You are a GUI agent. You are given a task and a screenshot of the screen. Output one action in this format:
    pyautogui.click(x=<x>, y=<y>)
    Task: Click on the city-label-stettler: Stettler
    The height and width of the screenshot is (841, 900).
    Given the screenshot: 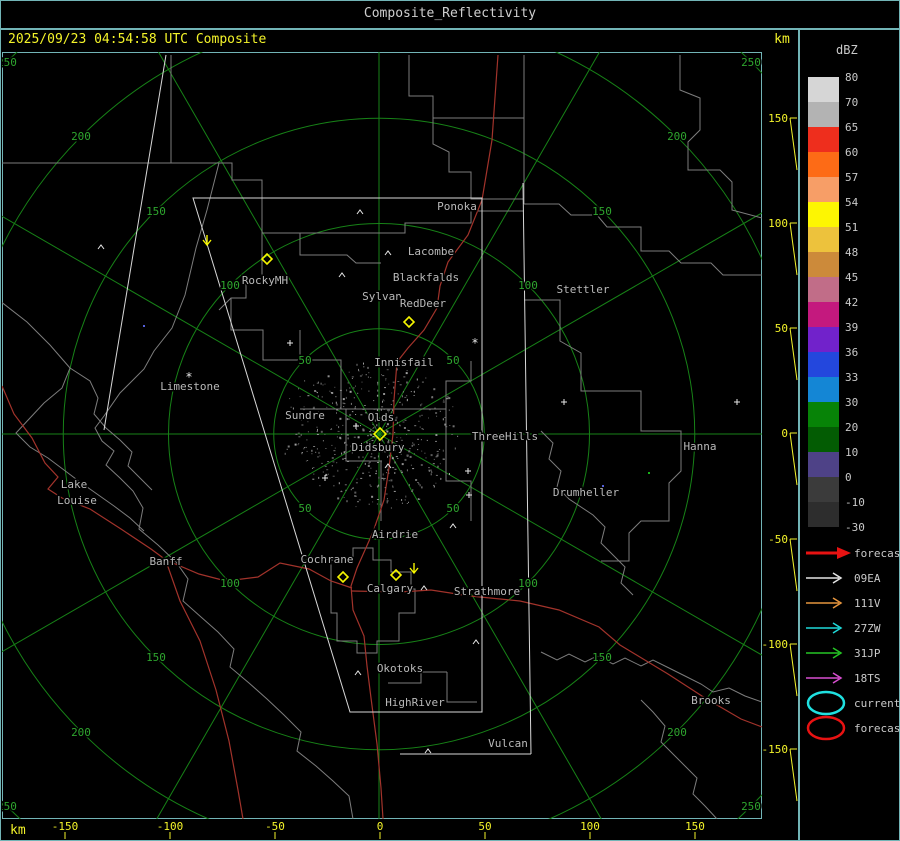 What is the action you would take?
    pyautogui.click(x=583, y=289)
    